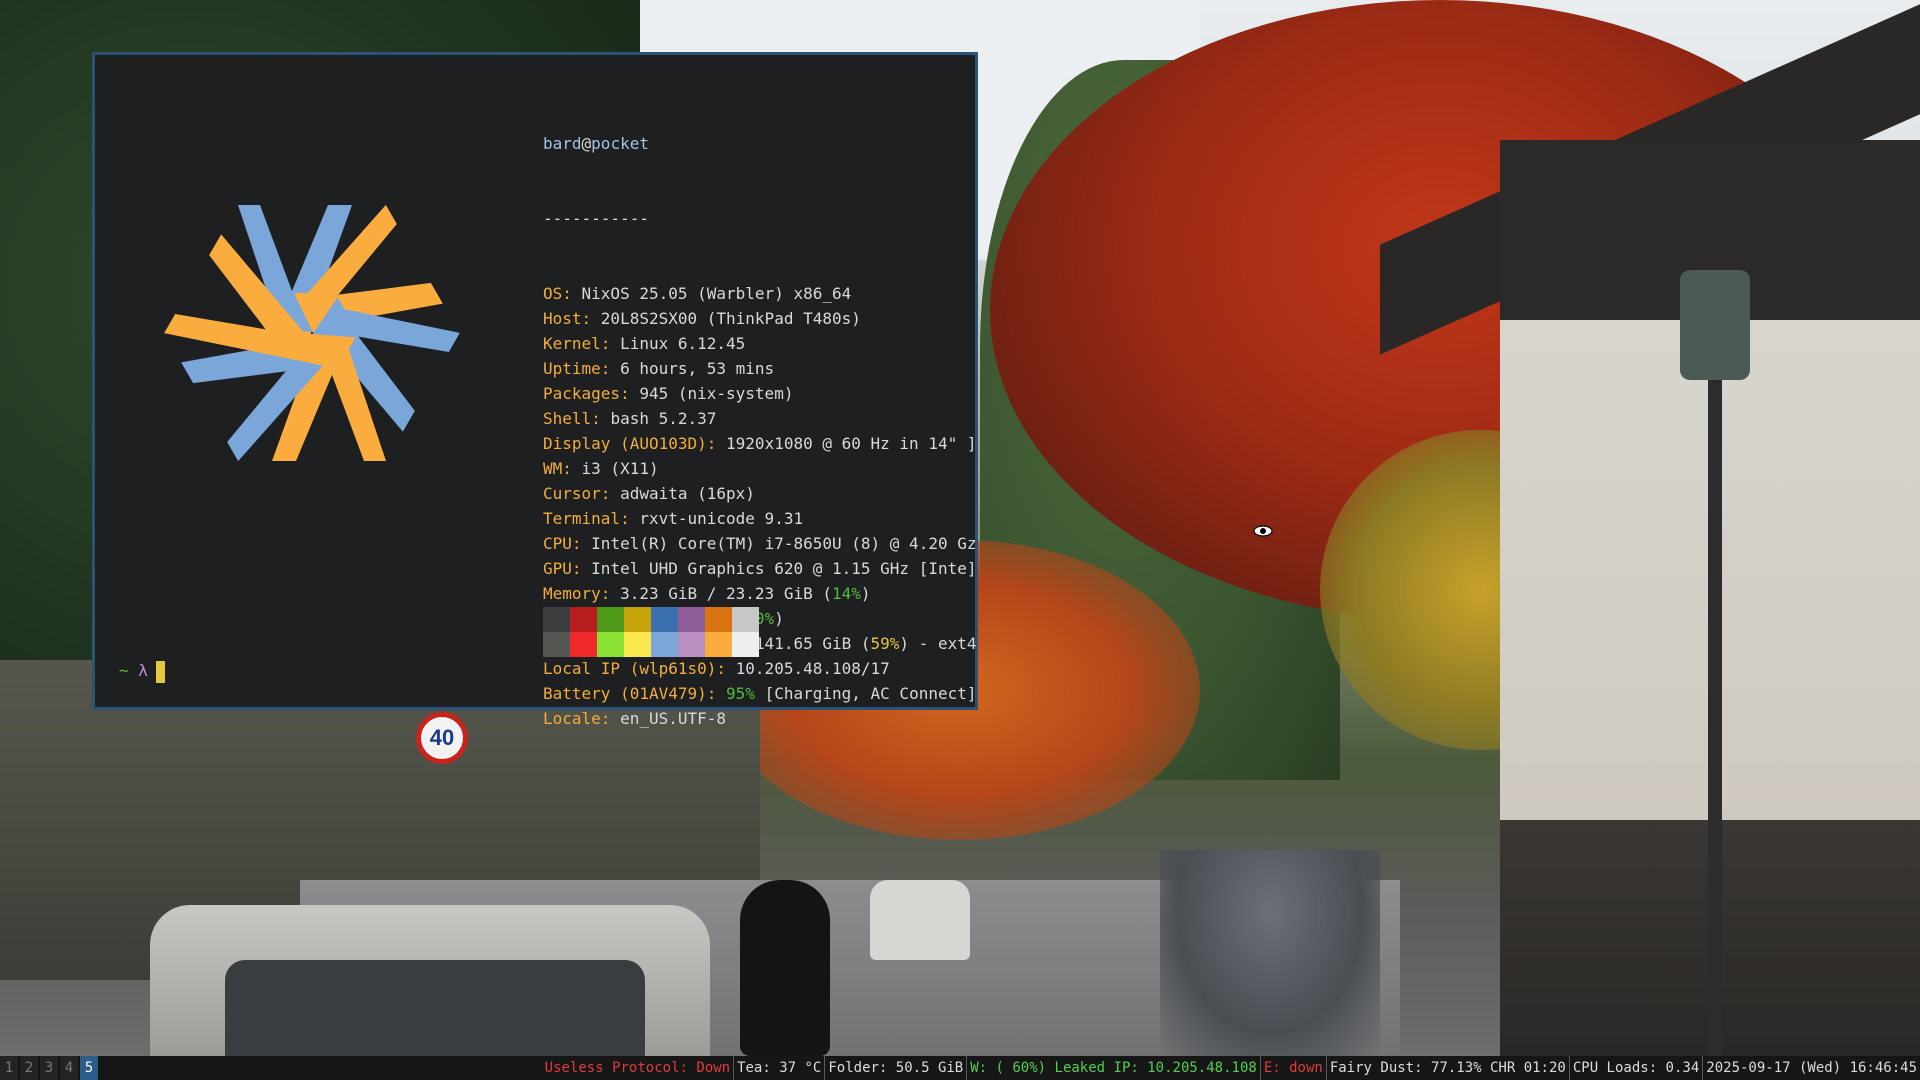  Describe the element at coordinates (567, 418) in the screenshot. I see `info-key: Shell` at that location.